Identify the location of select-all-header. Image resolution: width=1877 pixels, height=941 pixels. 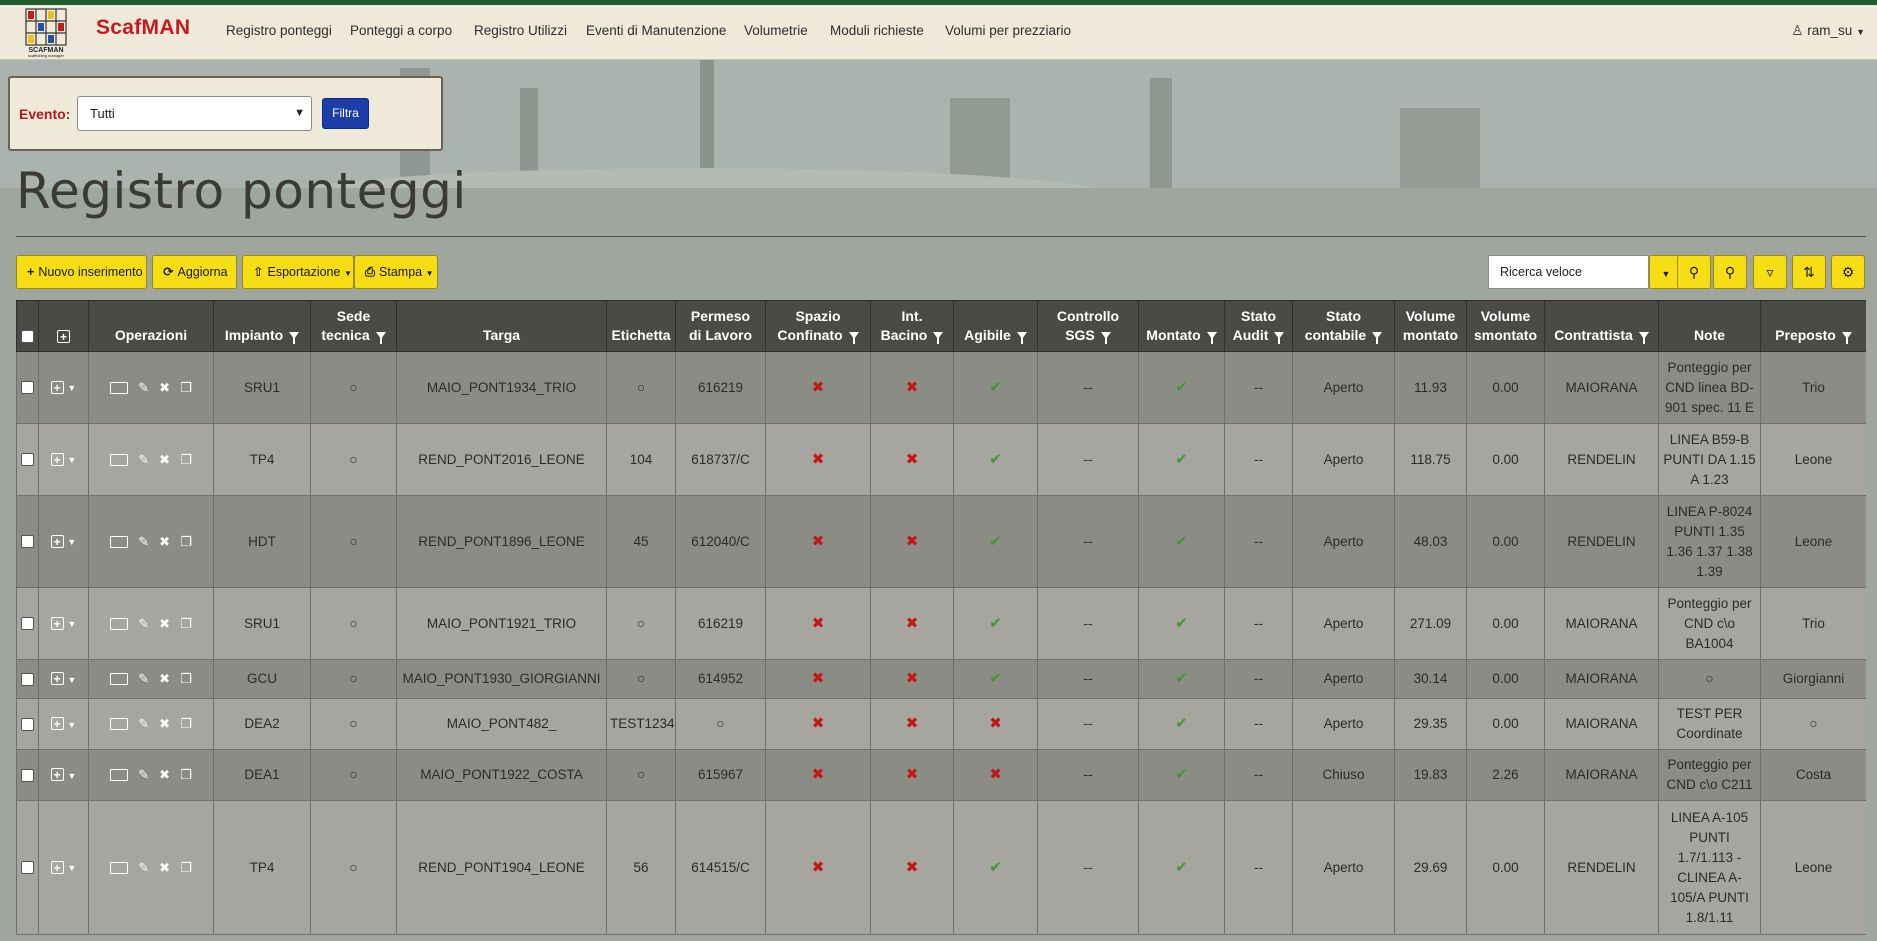
(27, 326).